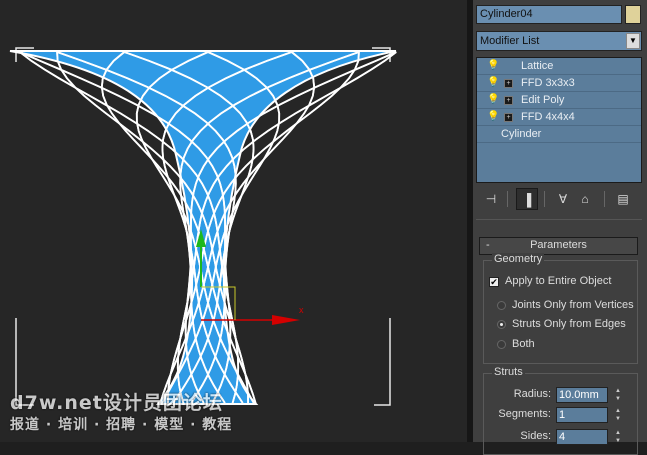 The width and height of the screenshot is (647, 455). I want to click on radio-joints-only, so click(501, 305).